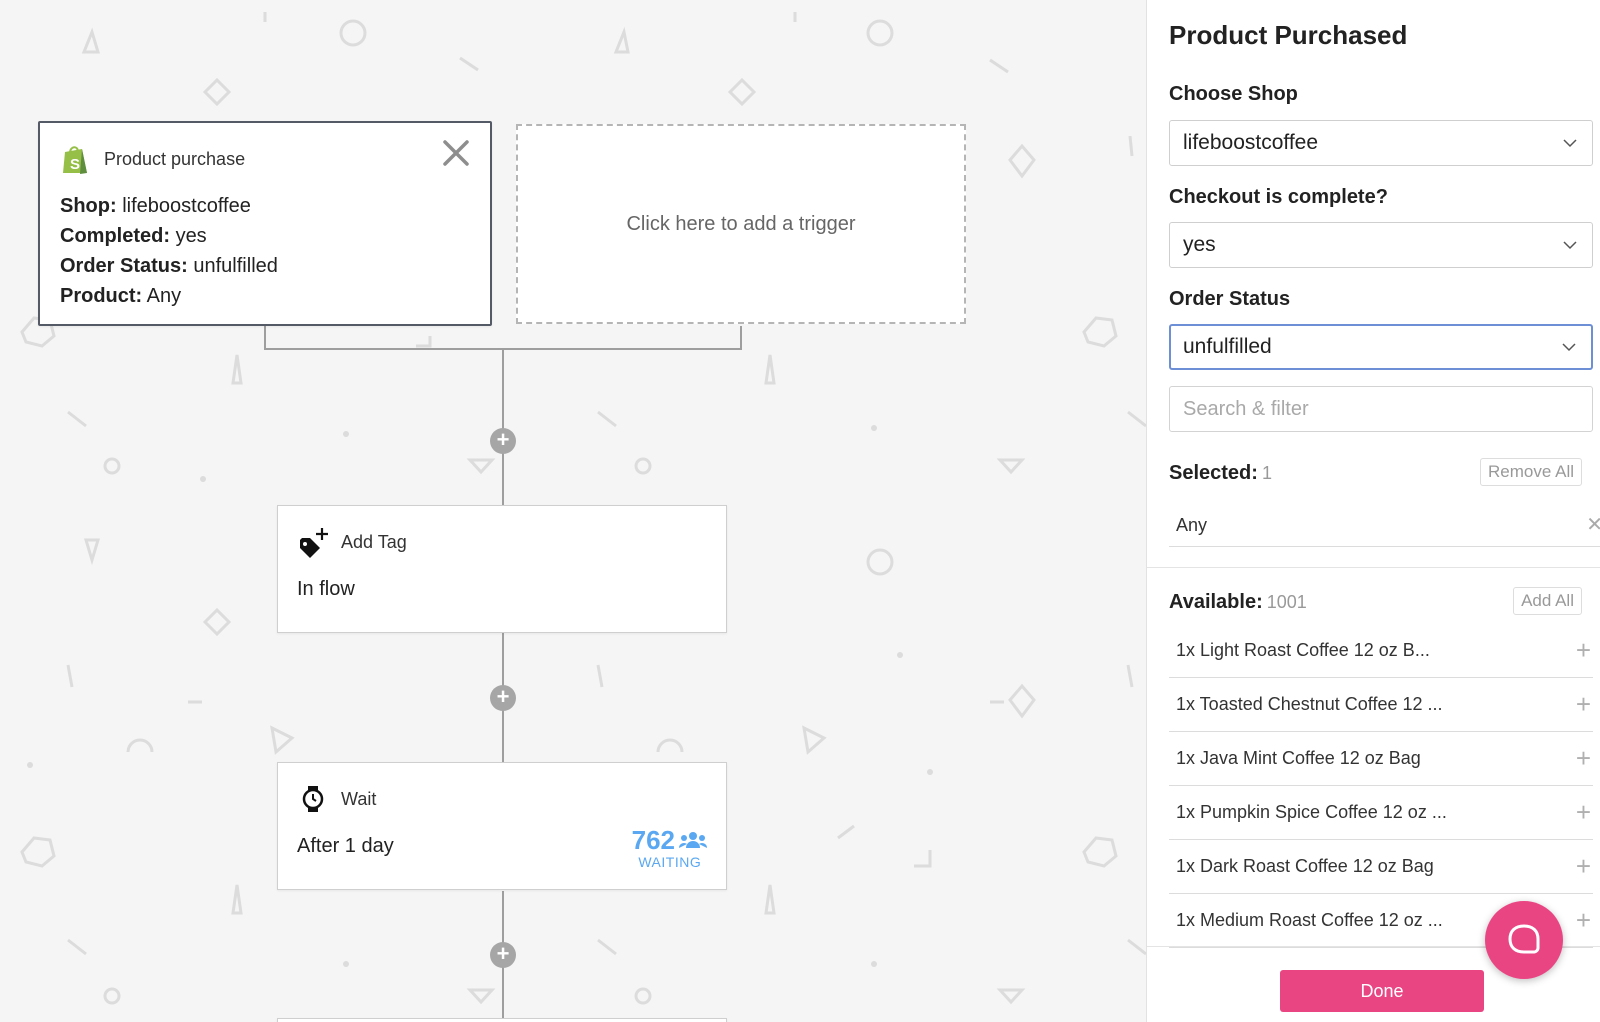 The height and width of the screenshot is (1022, 1600). I want to click on checkout-complete-select: yes, so click(1381, 245).